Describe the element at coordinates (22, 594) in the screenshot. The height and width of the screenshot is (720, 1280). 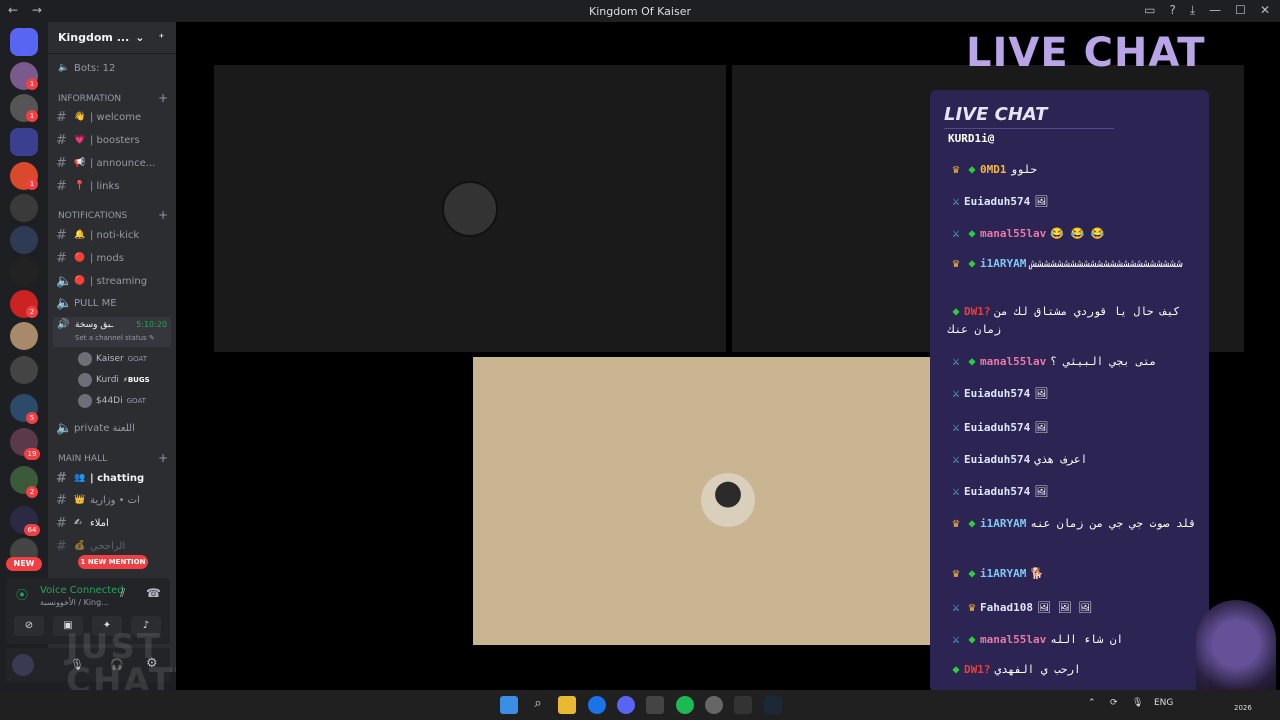
I see `signal-icon: ⦿` at that location.